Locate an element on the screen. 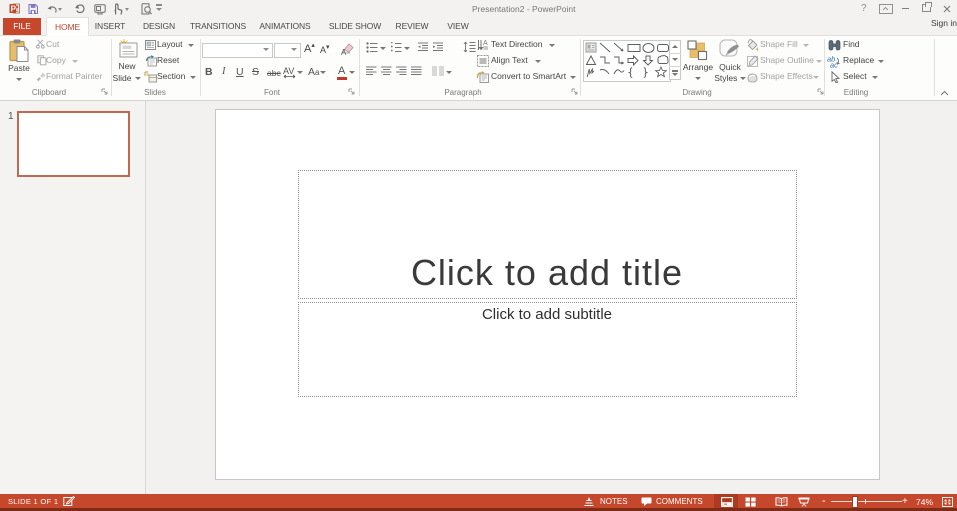 This screenshot has width=957, height=511. svg-text: P is located at coordinates (14, 9).